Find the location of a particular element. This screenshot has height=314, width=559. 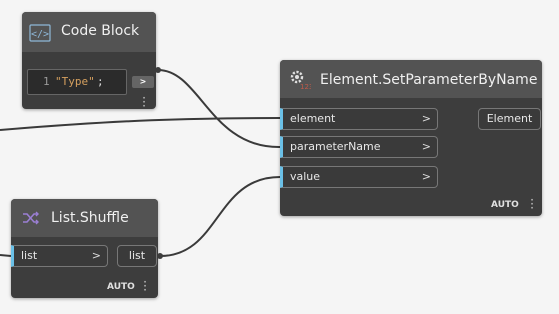

list-shuffle-node: List.Shuffle list > list AUTO · · · is located at coordinates (84, 248).